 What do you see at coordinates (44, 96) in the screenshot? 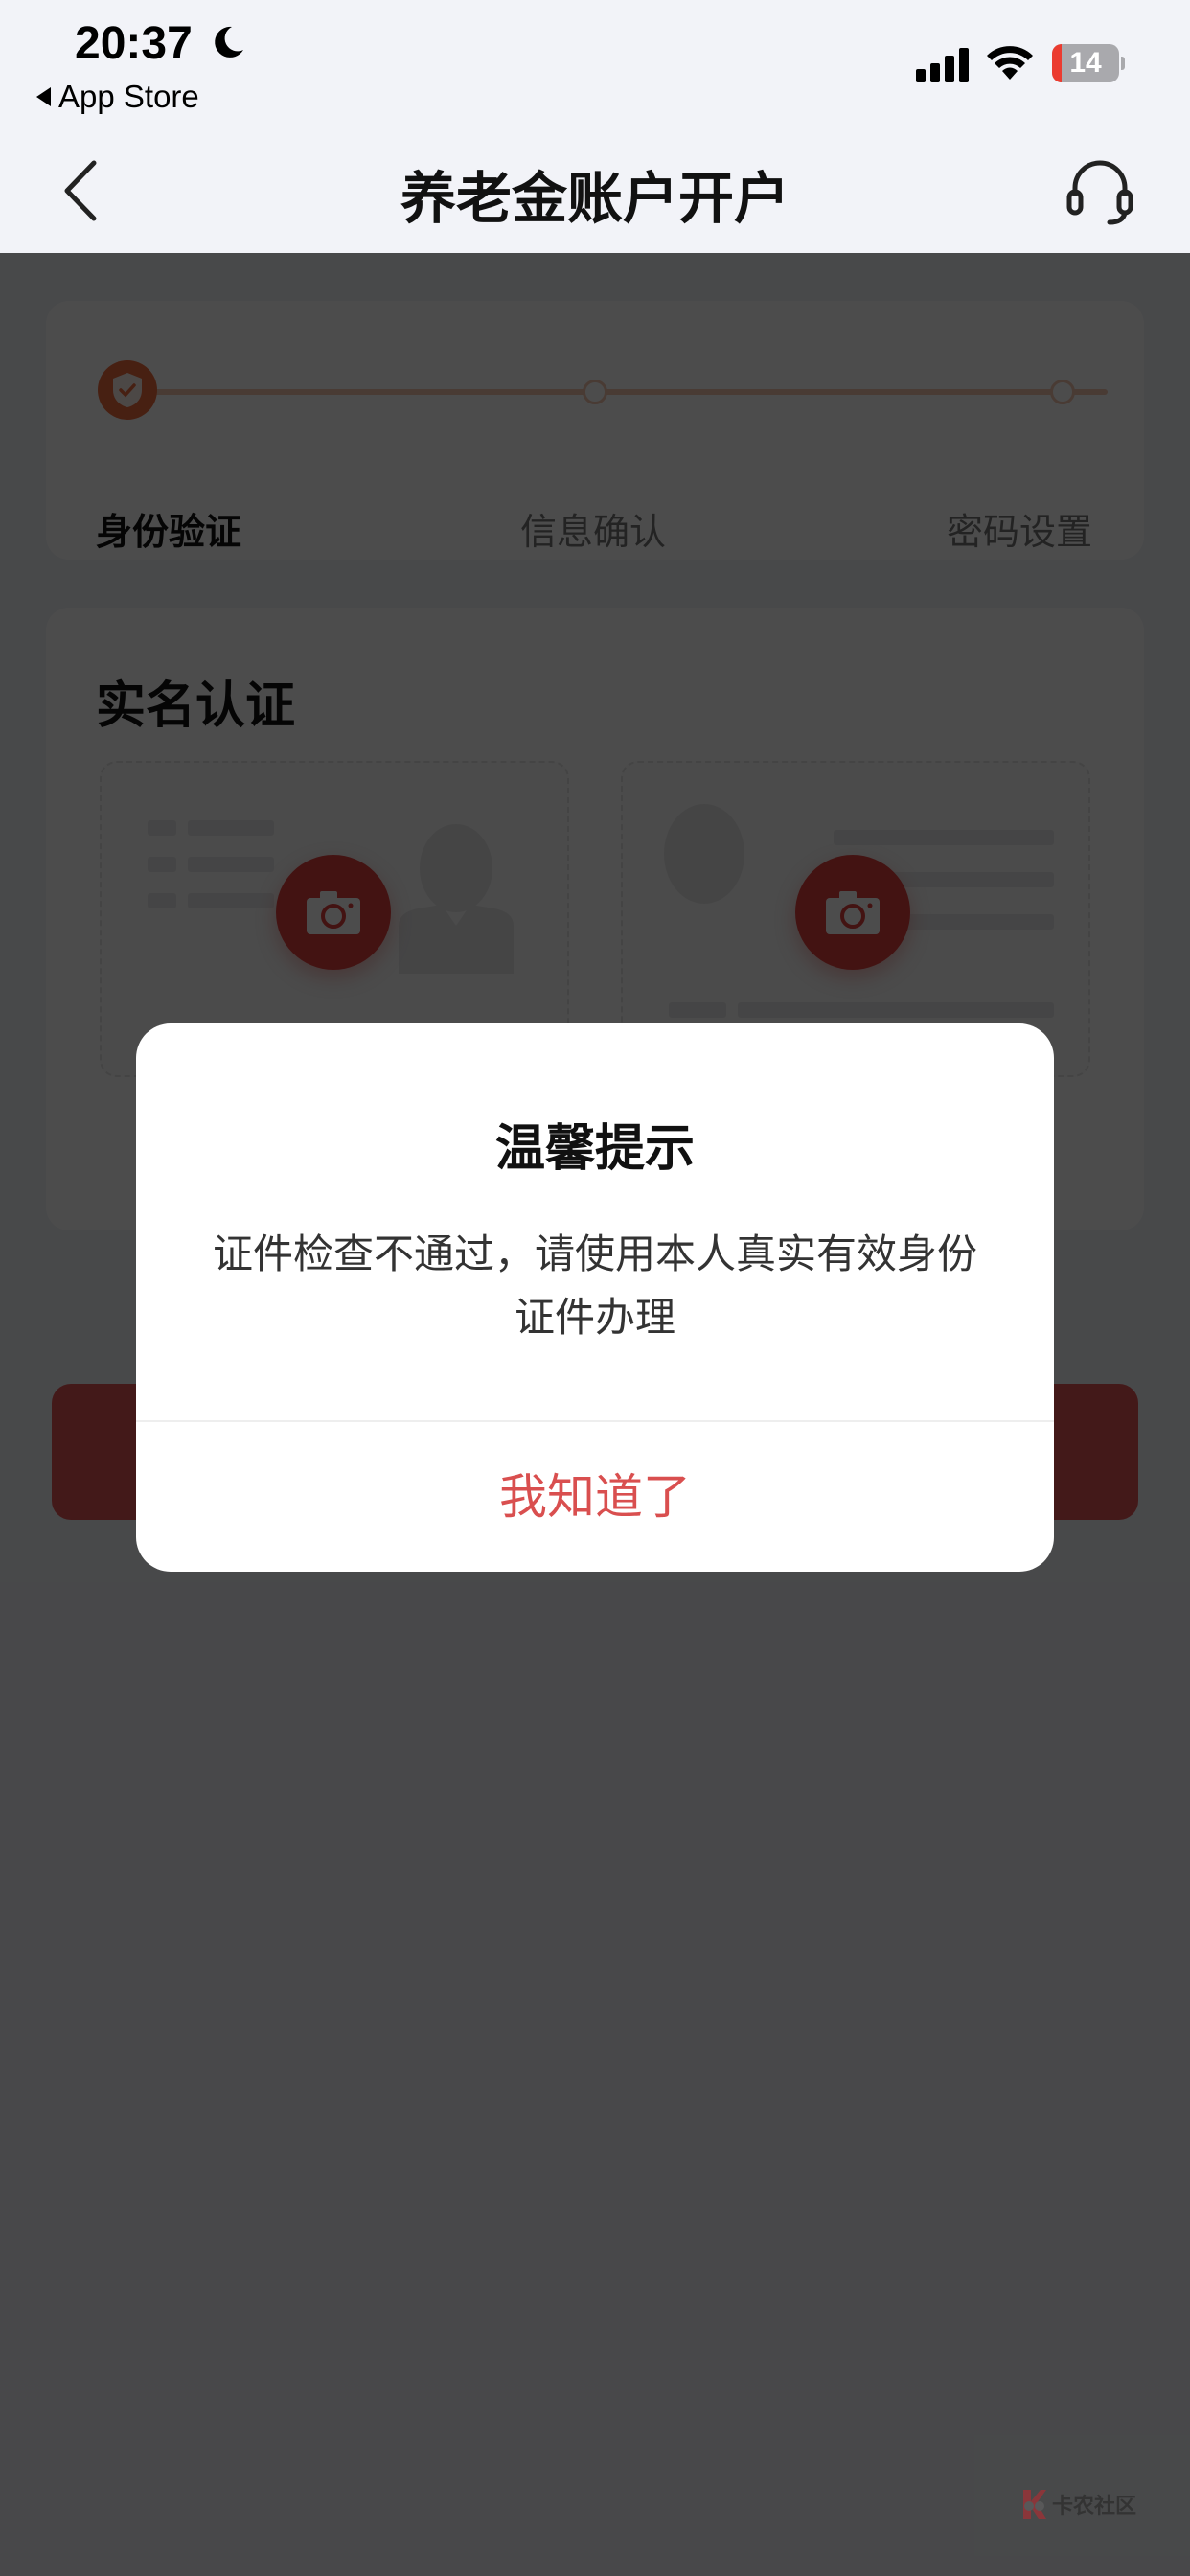
I see `back-triangle-icon` at bounding box center [44, 96].